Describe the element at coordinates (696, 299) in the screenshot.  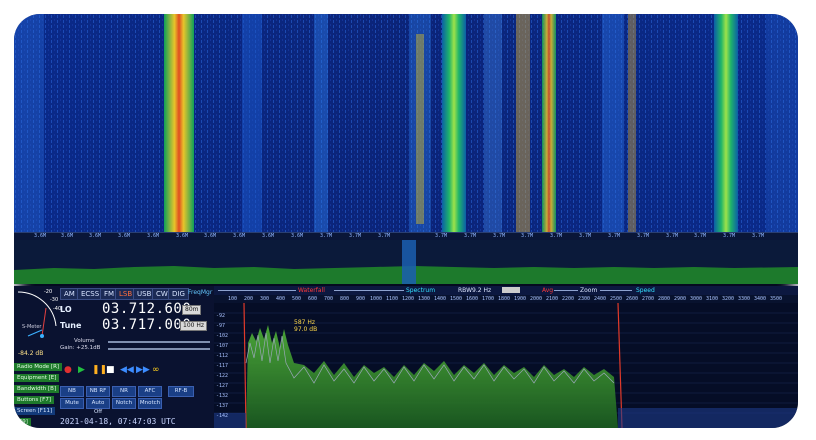
I see `x-tick: 3000` at that location.